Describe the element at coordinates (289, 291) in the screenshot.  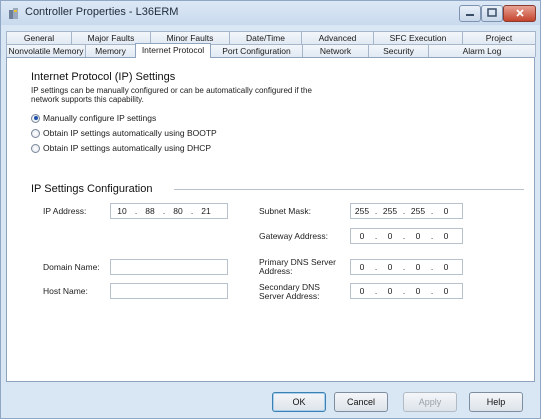
I see `secondary-dns-label: Secondary DNS Server Address:` at that location.